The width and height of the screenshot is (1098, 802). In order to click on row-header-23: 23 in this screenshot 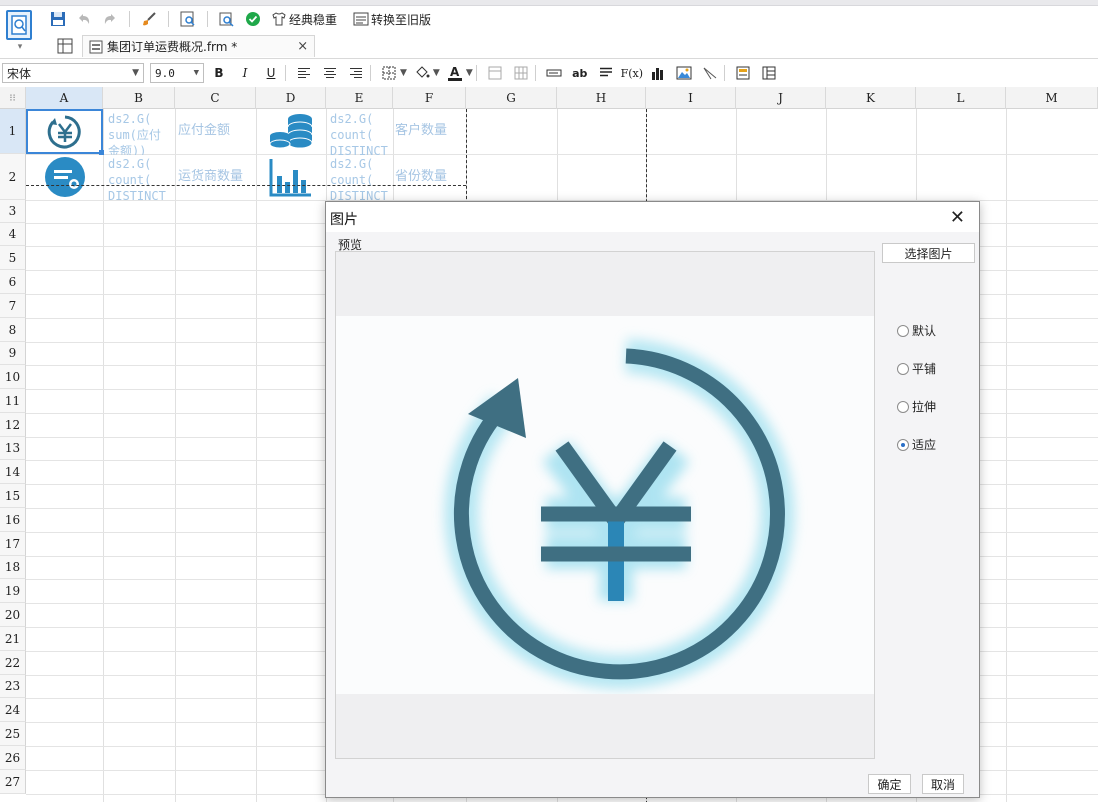, I will do `click(13, 686)`.